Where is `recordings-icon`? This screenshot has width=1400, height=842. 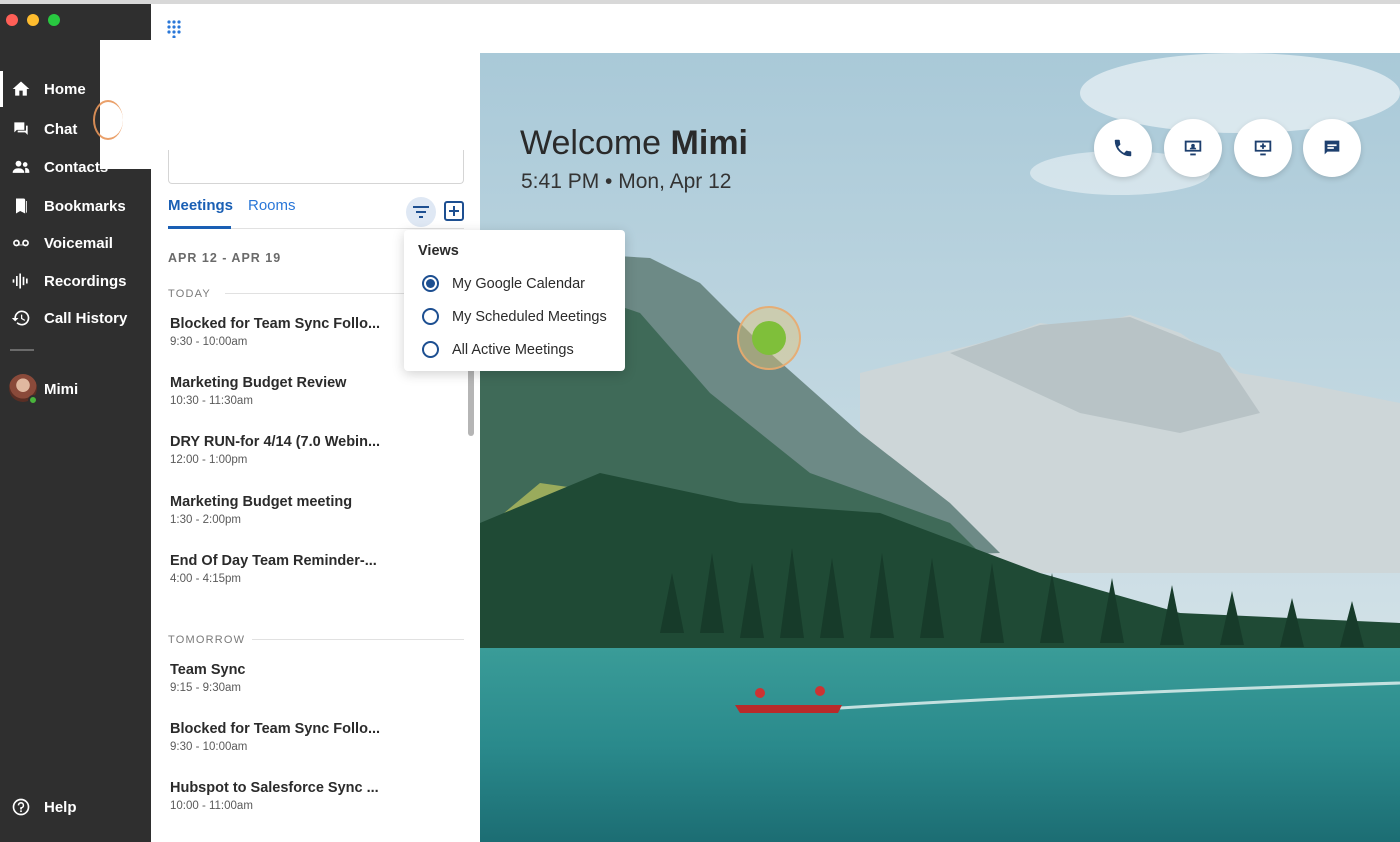 recordings-icon is located at coordinates (21, 281).